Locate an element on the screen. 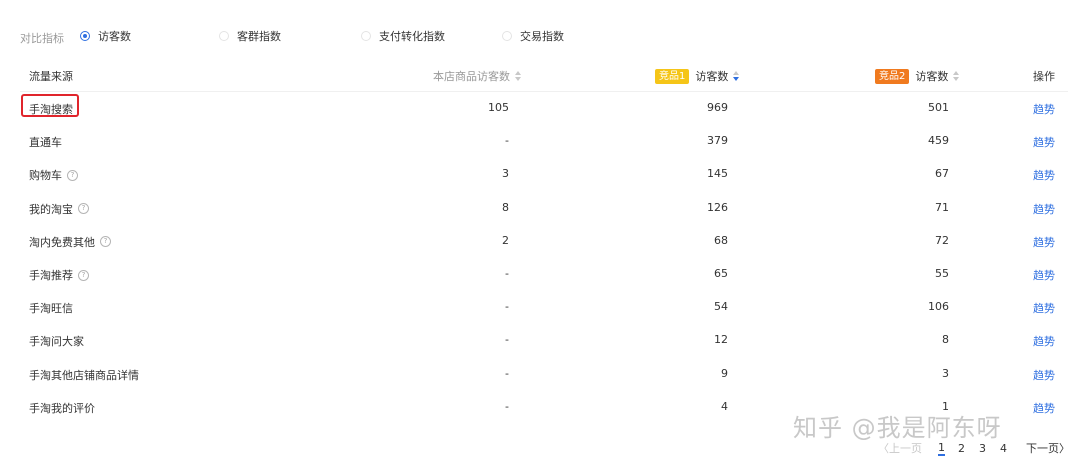  traffic-source-cell: 直通车 is located at coordinates (45, 142).